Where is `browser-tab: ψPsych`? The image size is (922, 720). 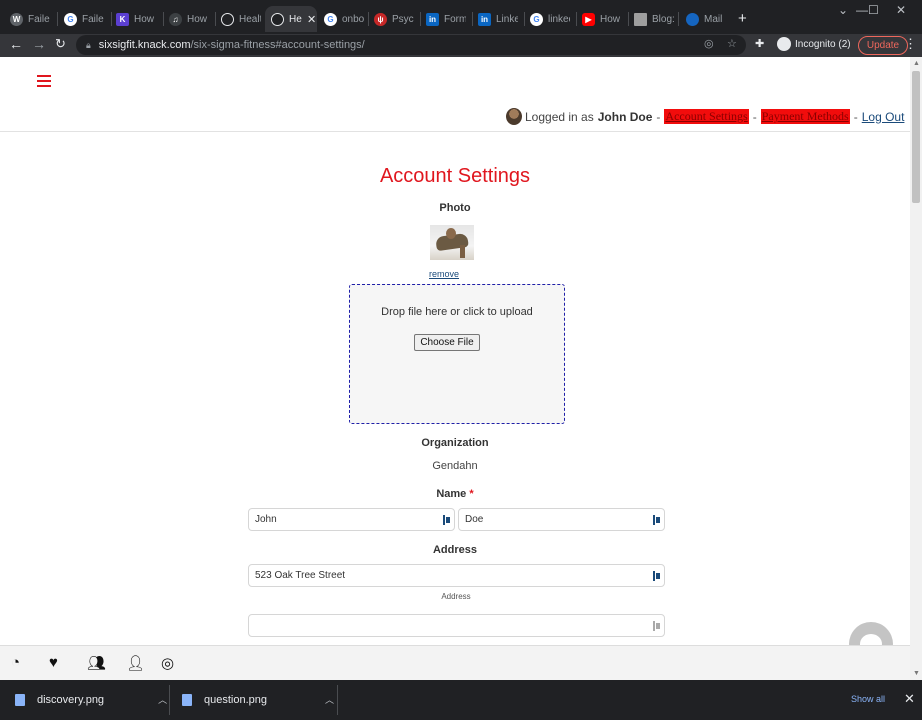 browser-tab: ψPsych is located at coordinates (394, 19).